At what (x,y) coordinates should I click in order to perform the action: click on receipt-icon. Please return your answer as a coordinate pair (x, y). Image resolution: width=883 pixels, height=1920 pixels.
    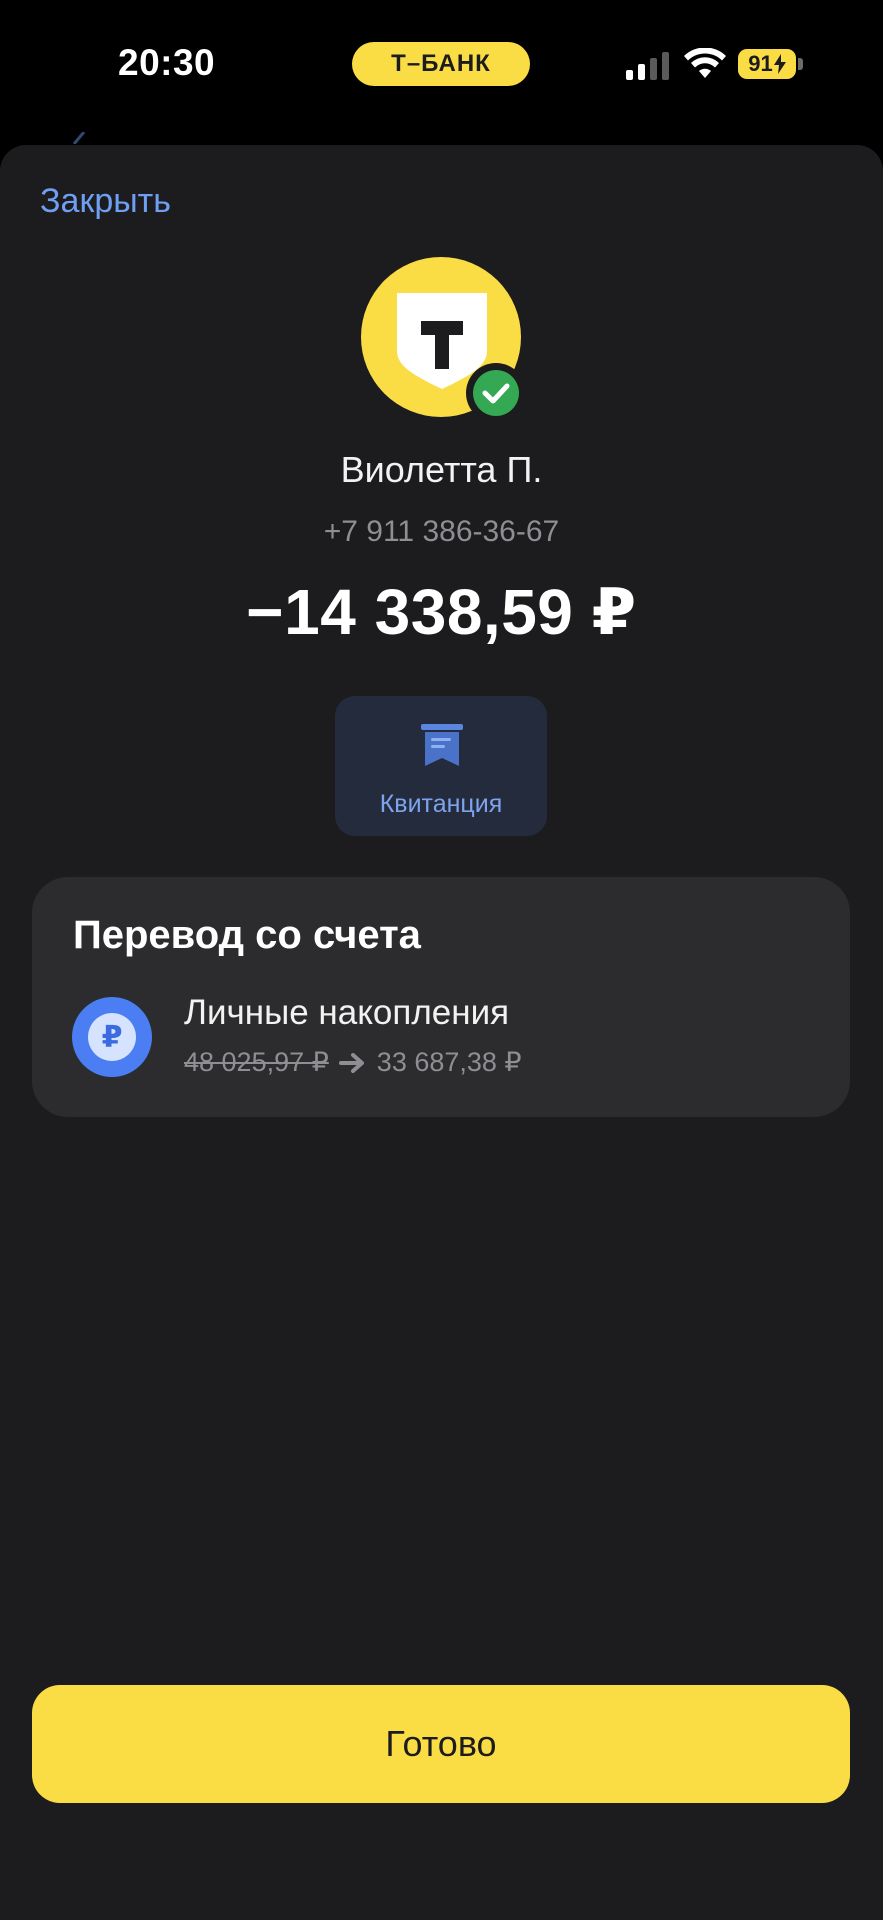
    Looking at the image, I should click on (442, 745).